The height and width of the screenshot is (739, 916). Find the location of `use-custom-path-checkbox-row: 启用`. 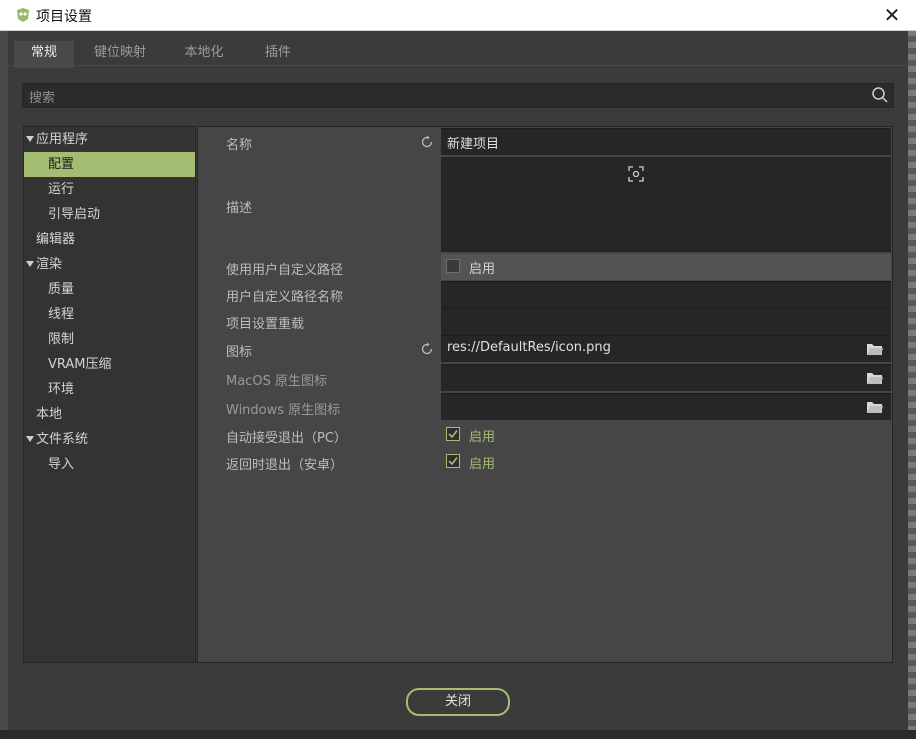

use-custom-path-checkbox-row: 启用 is located at coordinates (666, 267).